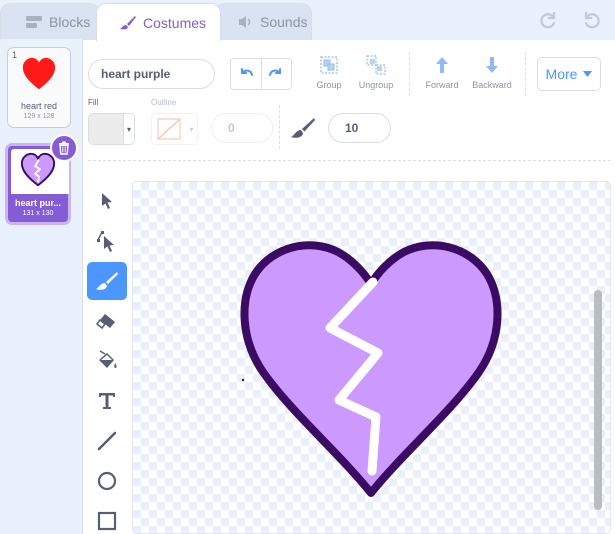 The width and height of the screenshot is (615, 534). Describe the element at coordinates (15, 153) in the screenshot. I see `costume-number: 2` at that location.